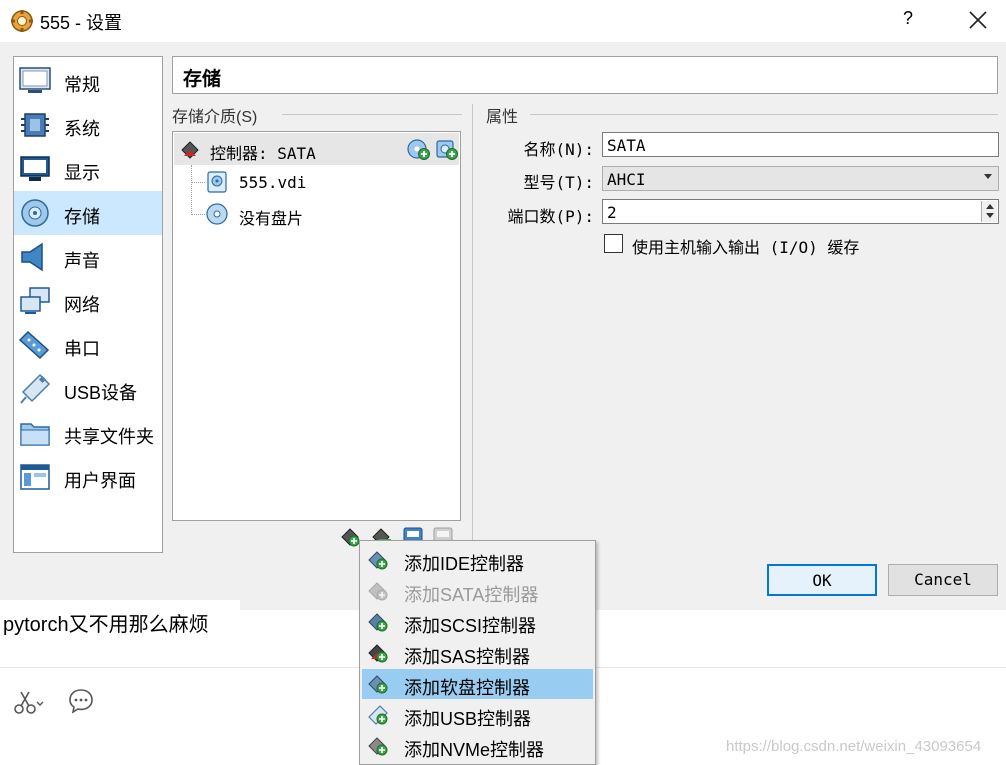  I want to click on sidebar-item-display: 显示, so click(88, 169).